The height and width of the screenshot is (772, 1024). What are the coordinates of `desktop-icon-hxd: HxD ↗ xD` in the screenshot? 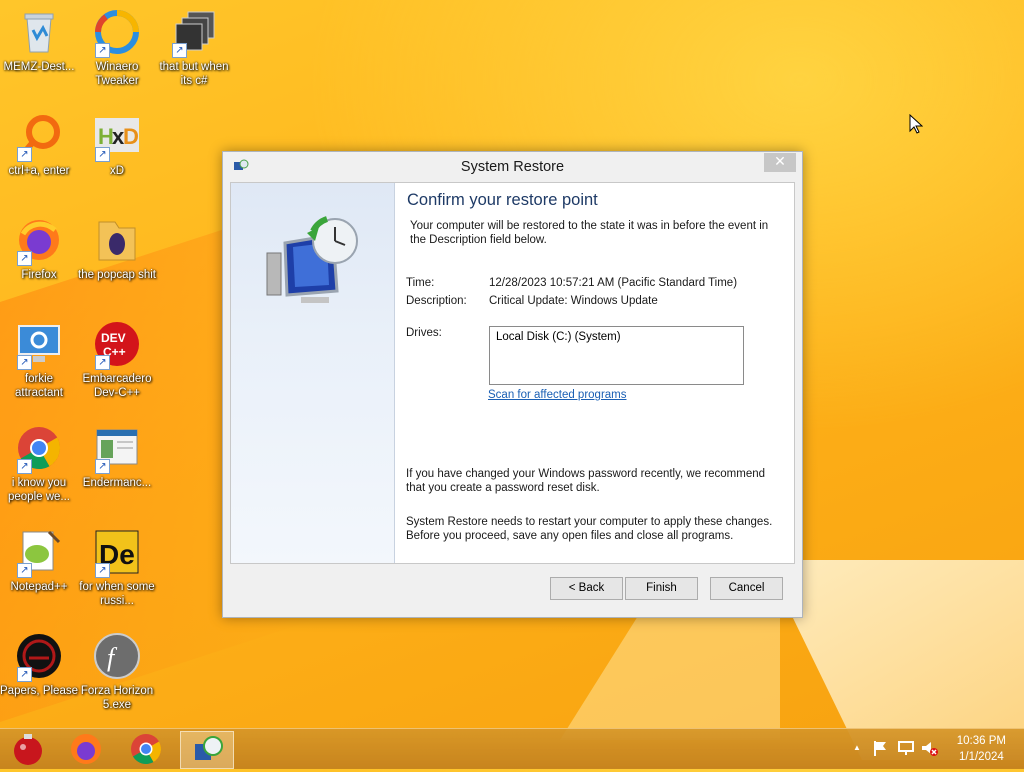 It's located at (117, 145).